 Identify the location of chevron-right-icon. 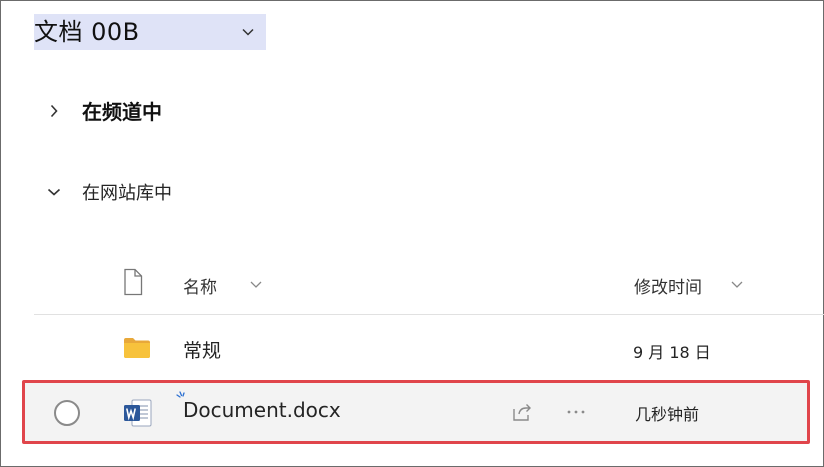
(54, 110).